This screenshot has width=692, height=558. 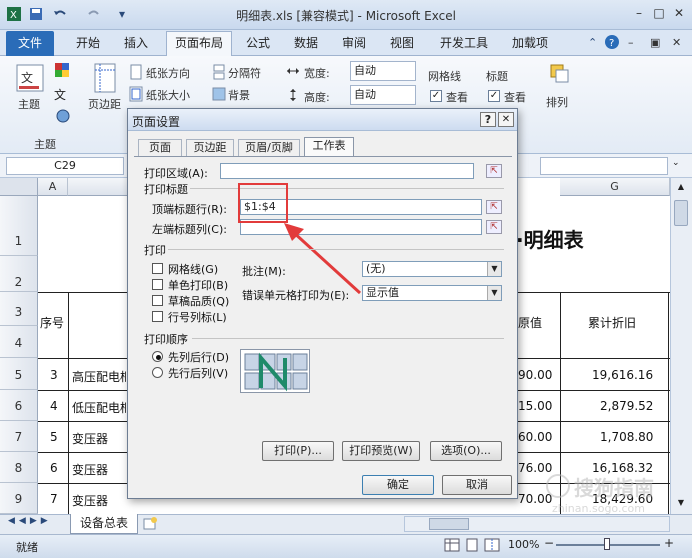 I want to click on name-box: C29, so click(x=65, y=166).